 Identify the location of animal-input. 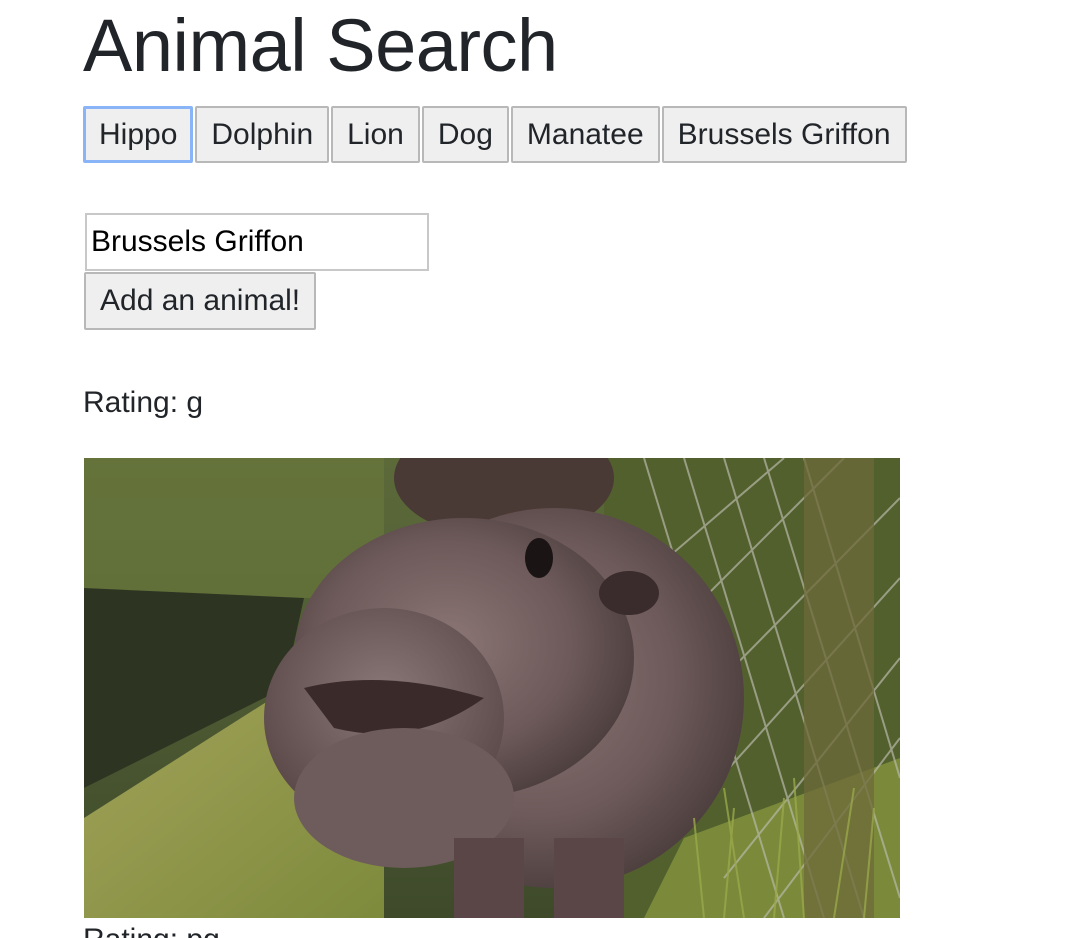
(257, 242).